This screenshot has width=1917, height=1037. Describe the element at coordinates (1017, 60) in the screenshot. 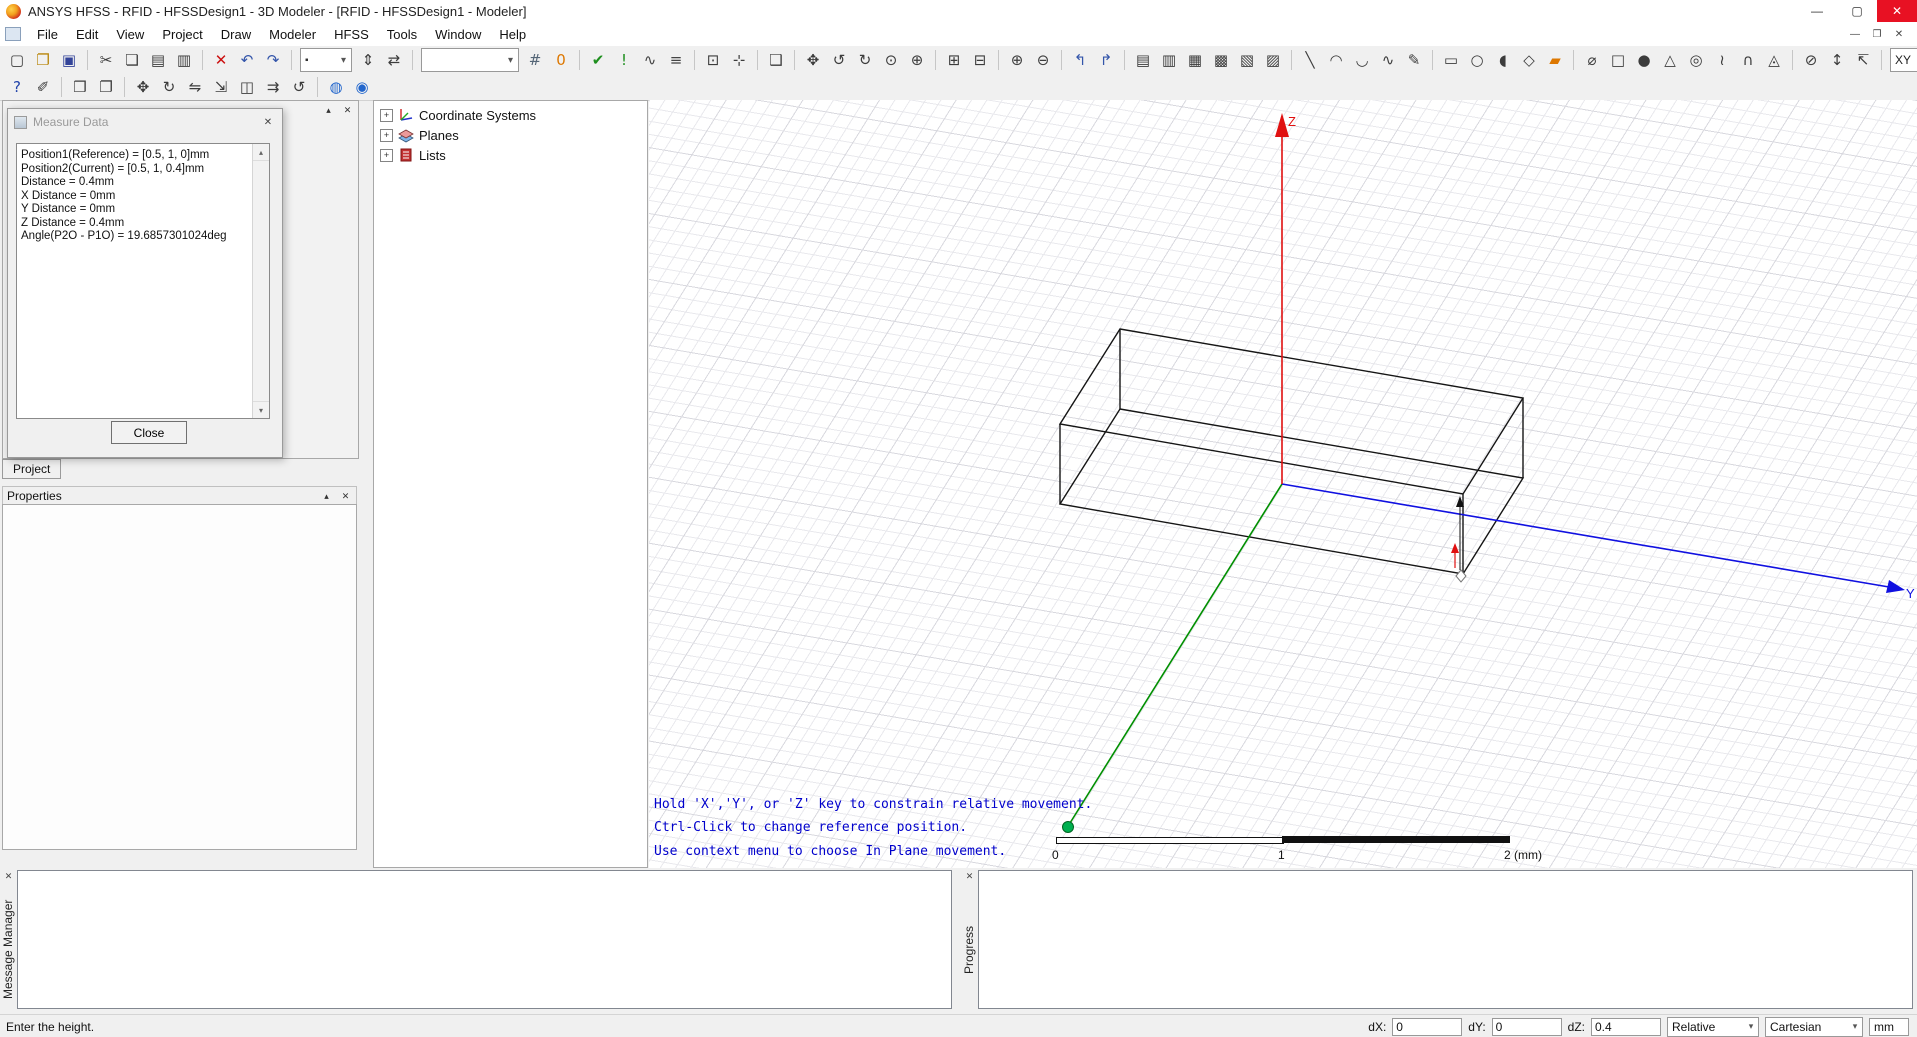

I see `zoom-in-button: ⊕` at that location.